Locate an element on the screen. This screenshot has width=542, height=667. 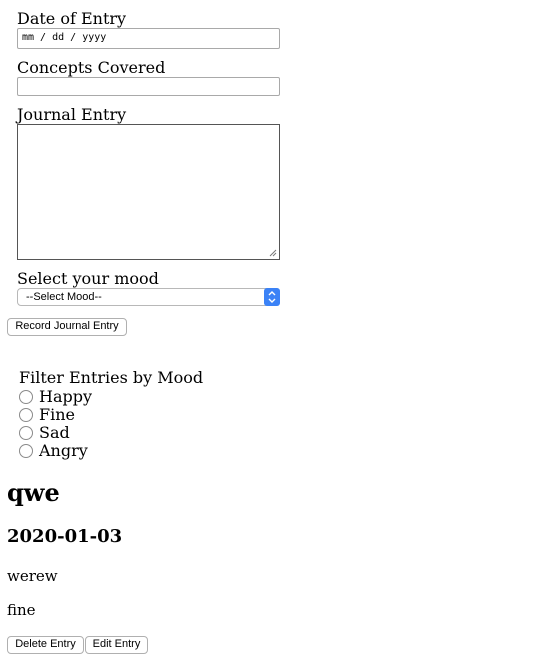
radio-sad is located at coordinates (26, 433).